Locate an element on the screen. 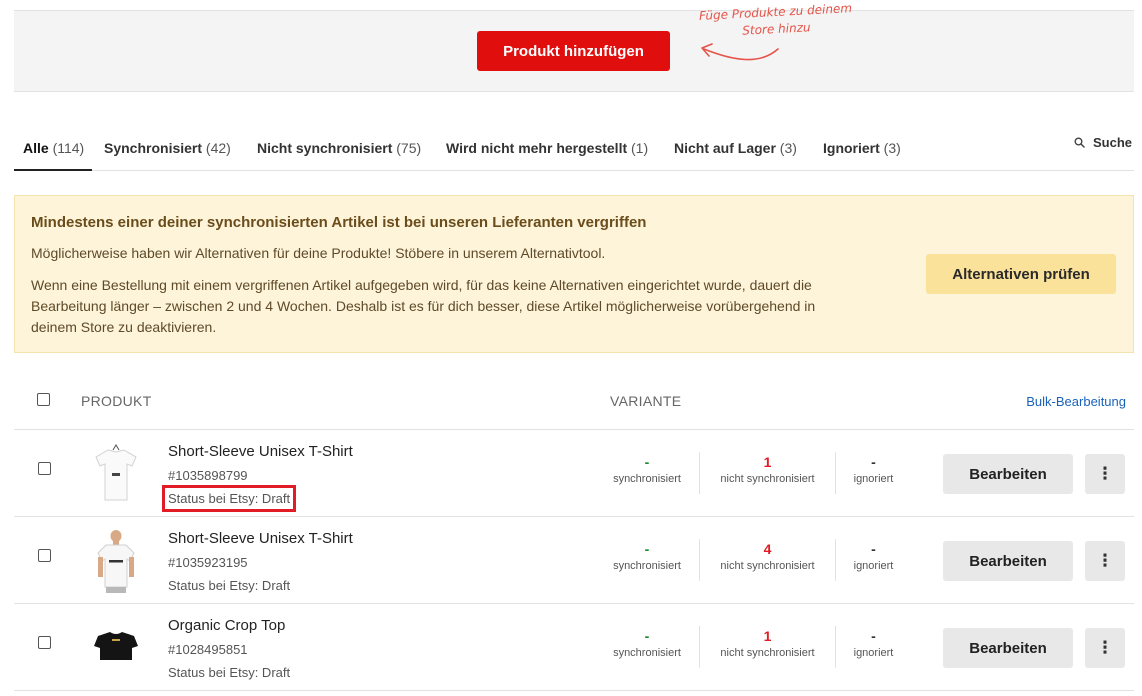  not-synced-count: 4 nicht synchronisiert is located at coordinates (767, 560).